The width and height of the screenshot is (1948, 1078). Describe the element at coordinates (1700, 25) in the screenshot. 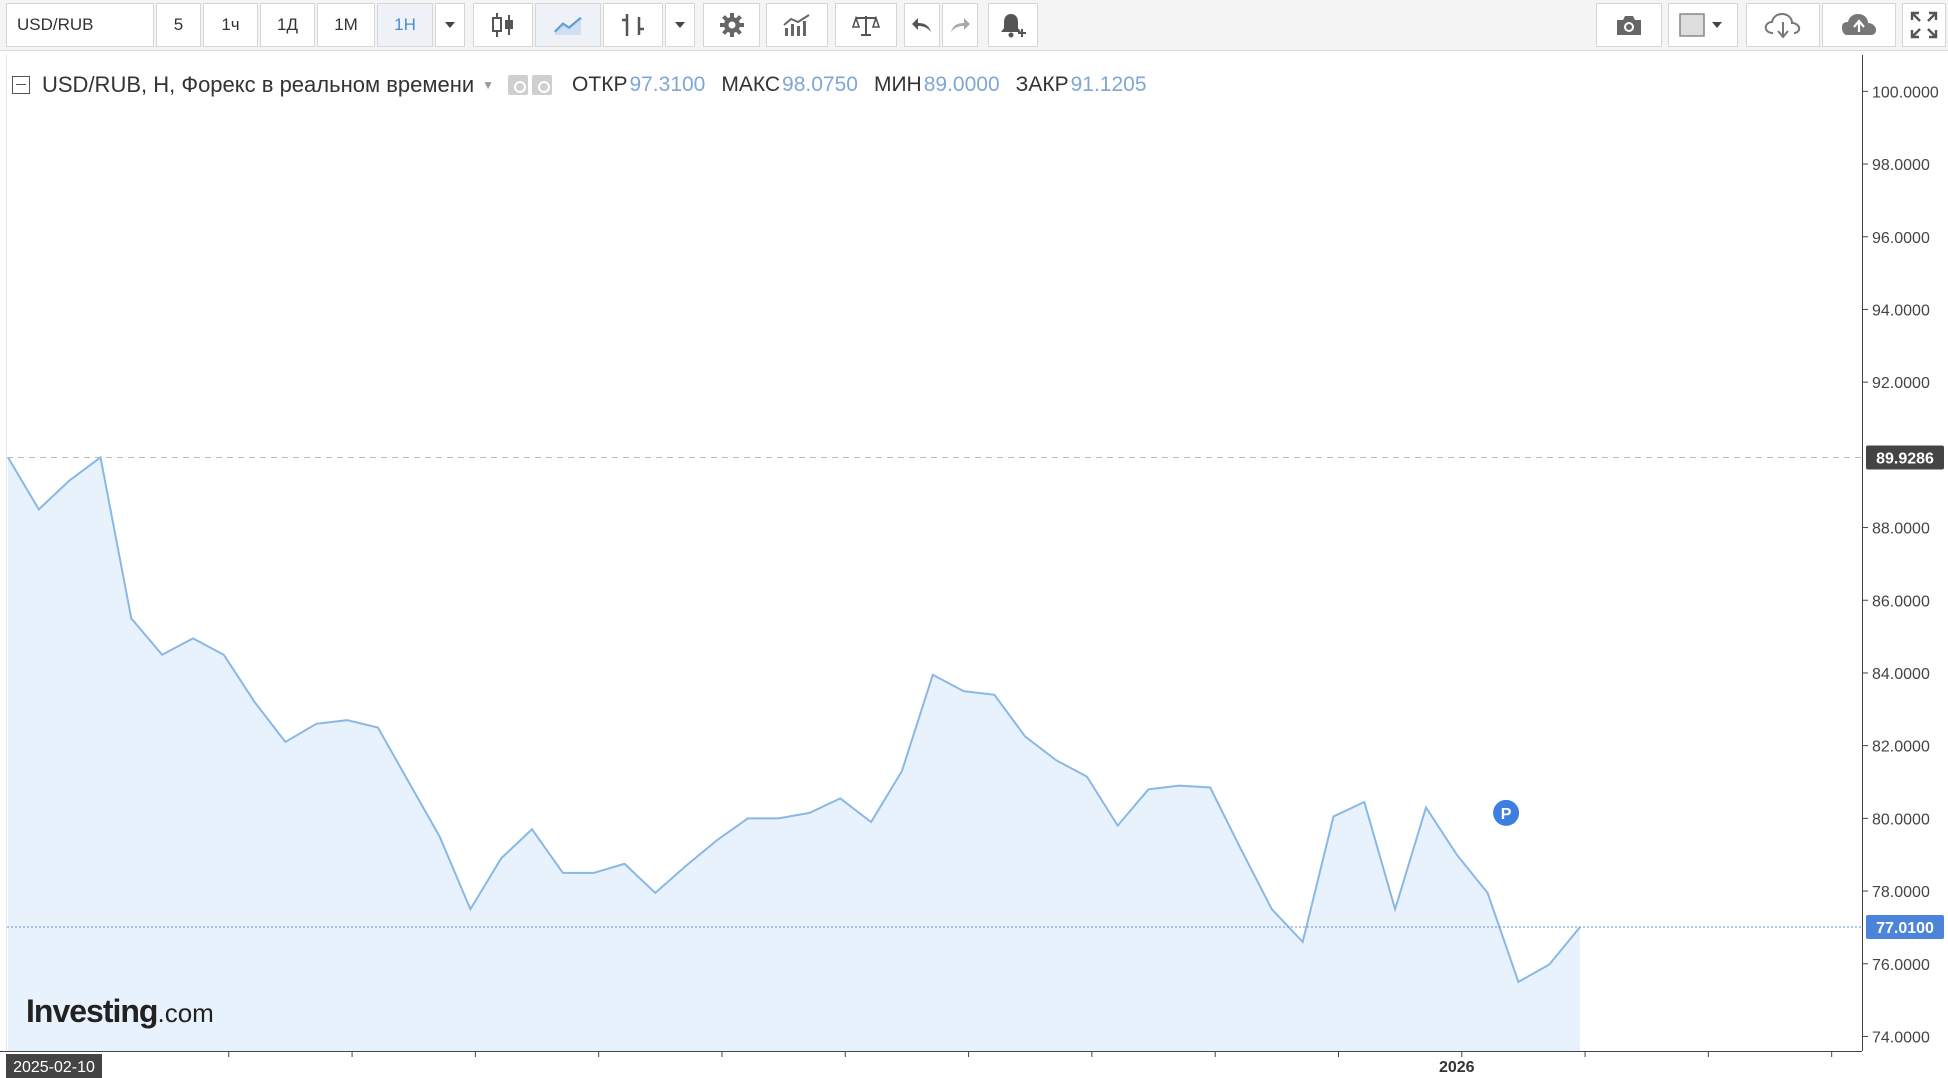

I see `color-swatch-icon` at that location.